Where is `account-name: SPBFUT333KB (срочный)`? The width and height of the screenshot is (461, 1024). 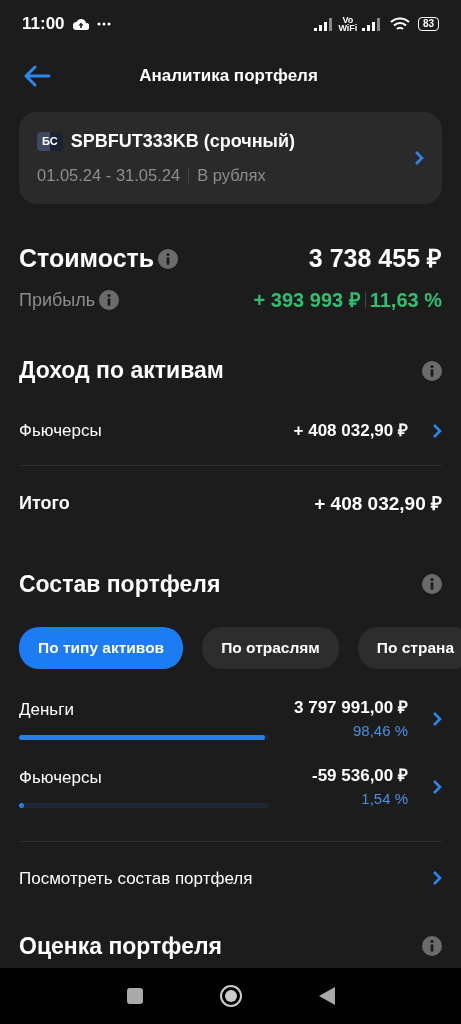
account-name: SPBFUT333KB (срочный) is located at coordinates (183, 141).